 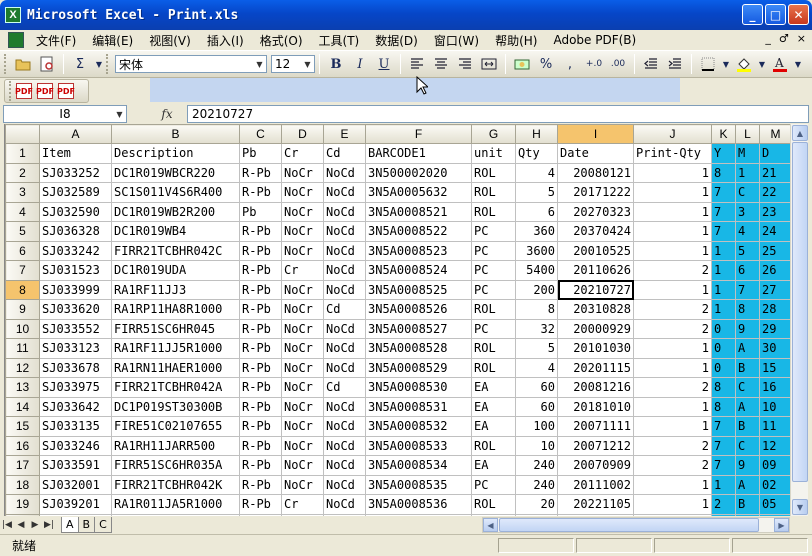 I want to click on scroll-down-icon: ▼, so click(x=800, y=507).